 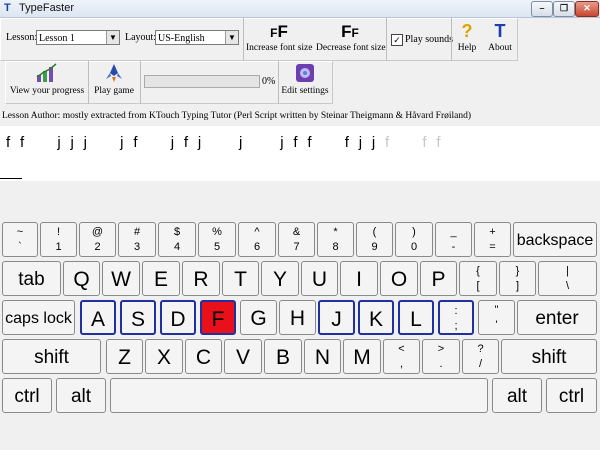 What do you see at coordinates (296, 247) in the screenshot?
I see `key-bottom-label: 7` at bounding box center [296, 247].